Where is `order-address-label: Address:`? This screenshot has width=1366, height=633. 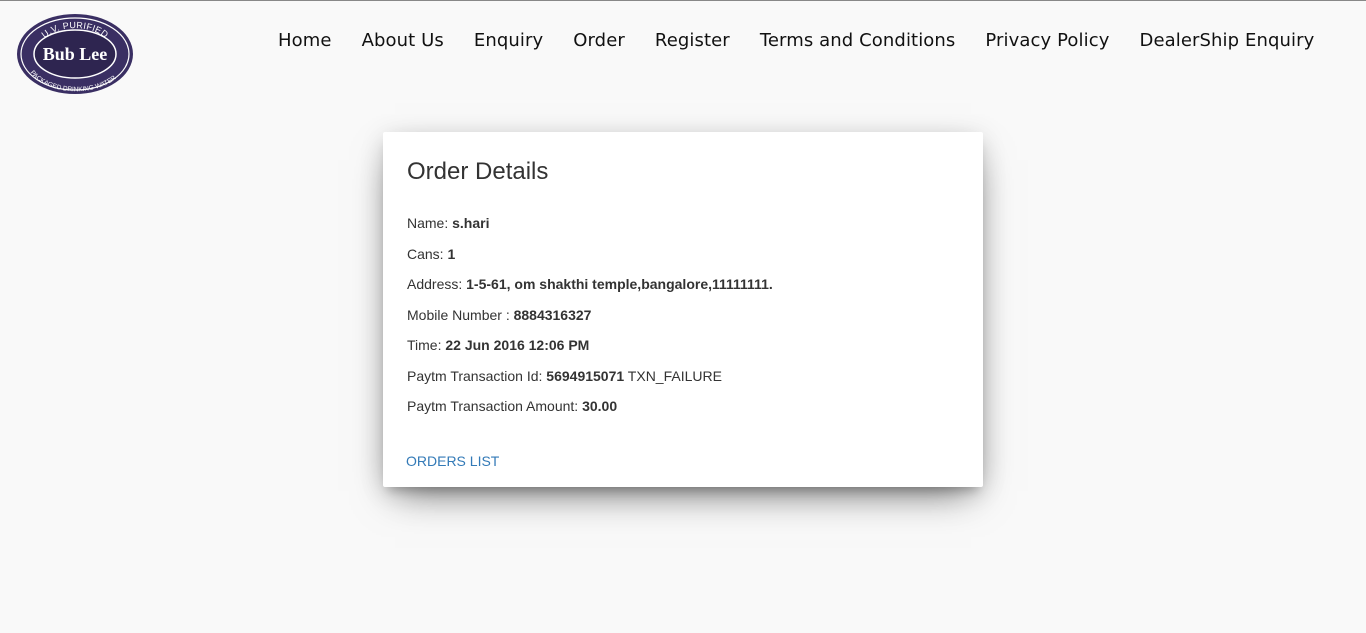
order-address-label: Address: is located at coordinates (437, 284).